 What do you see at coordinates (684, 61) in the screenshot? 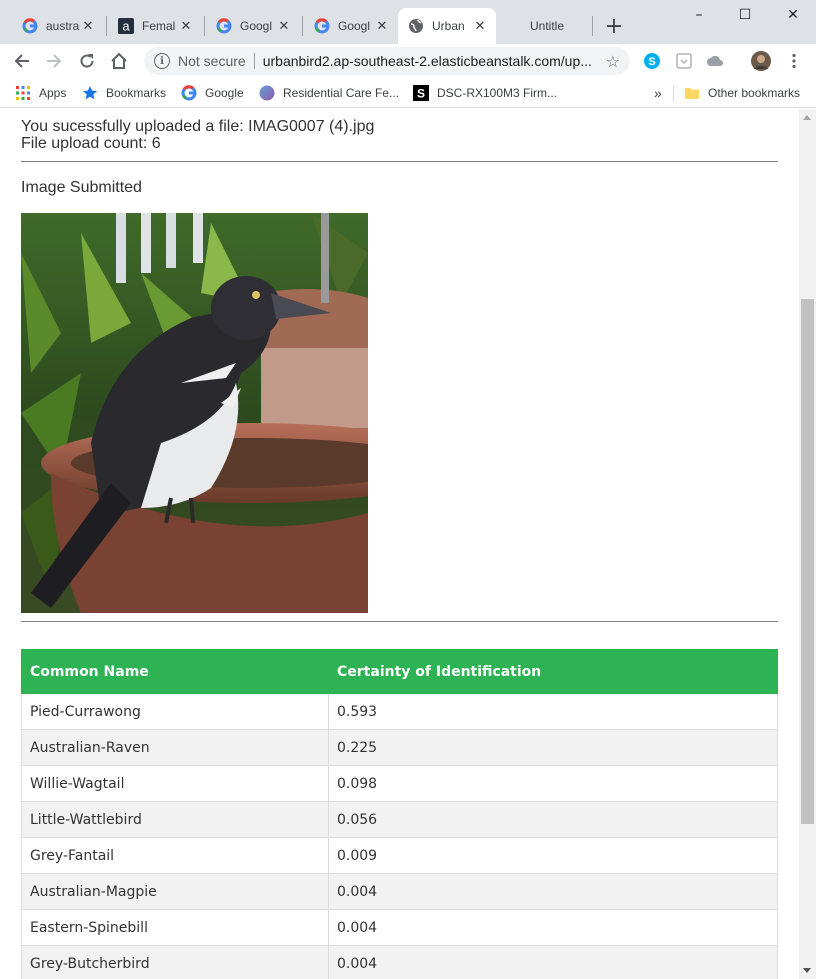
I see `pocket-extension-icon` at bounding box center [684, 61].